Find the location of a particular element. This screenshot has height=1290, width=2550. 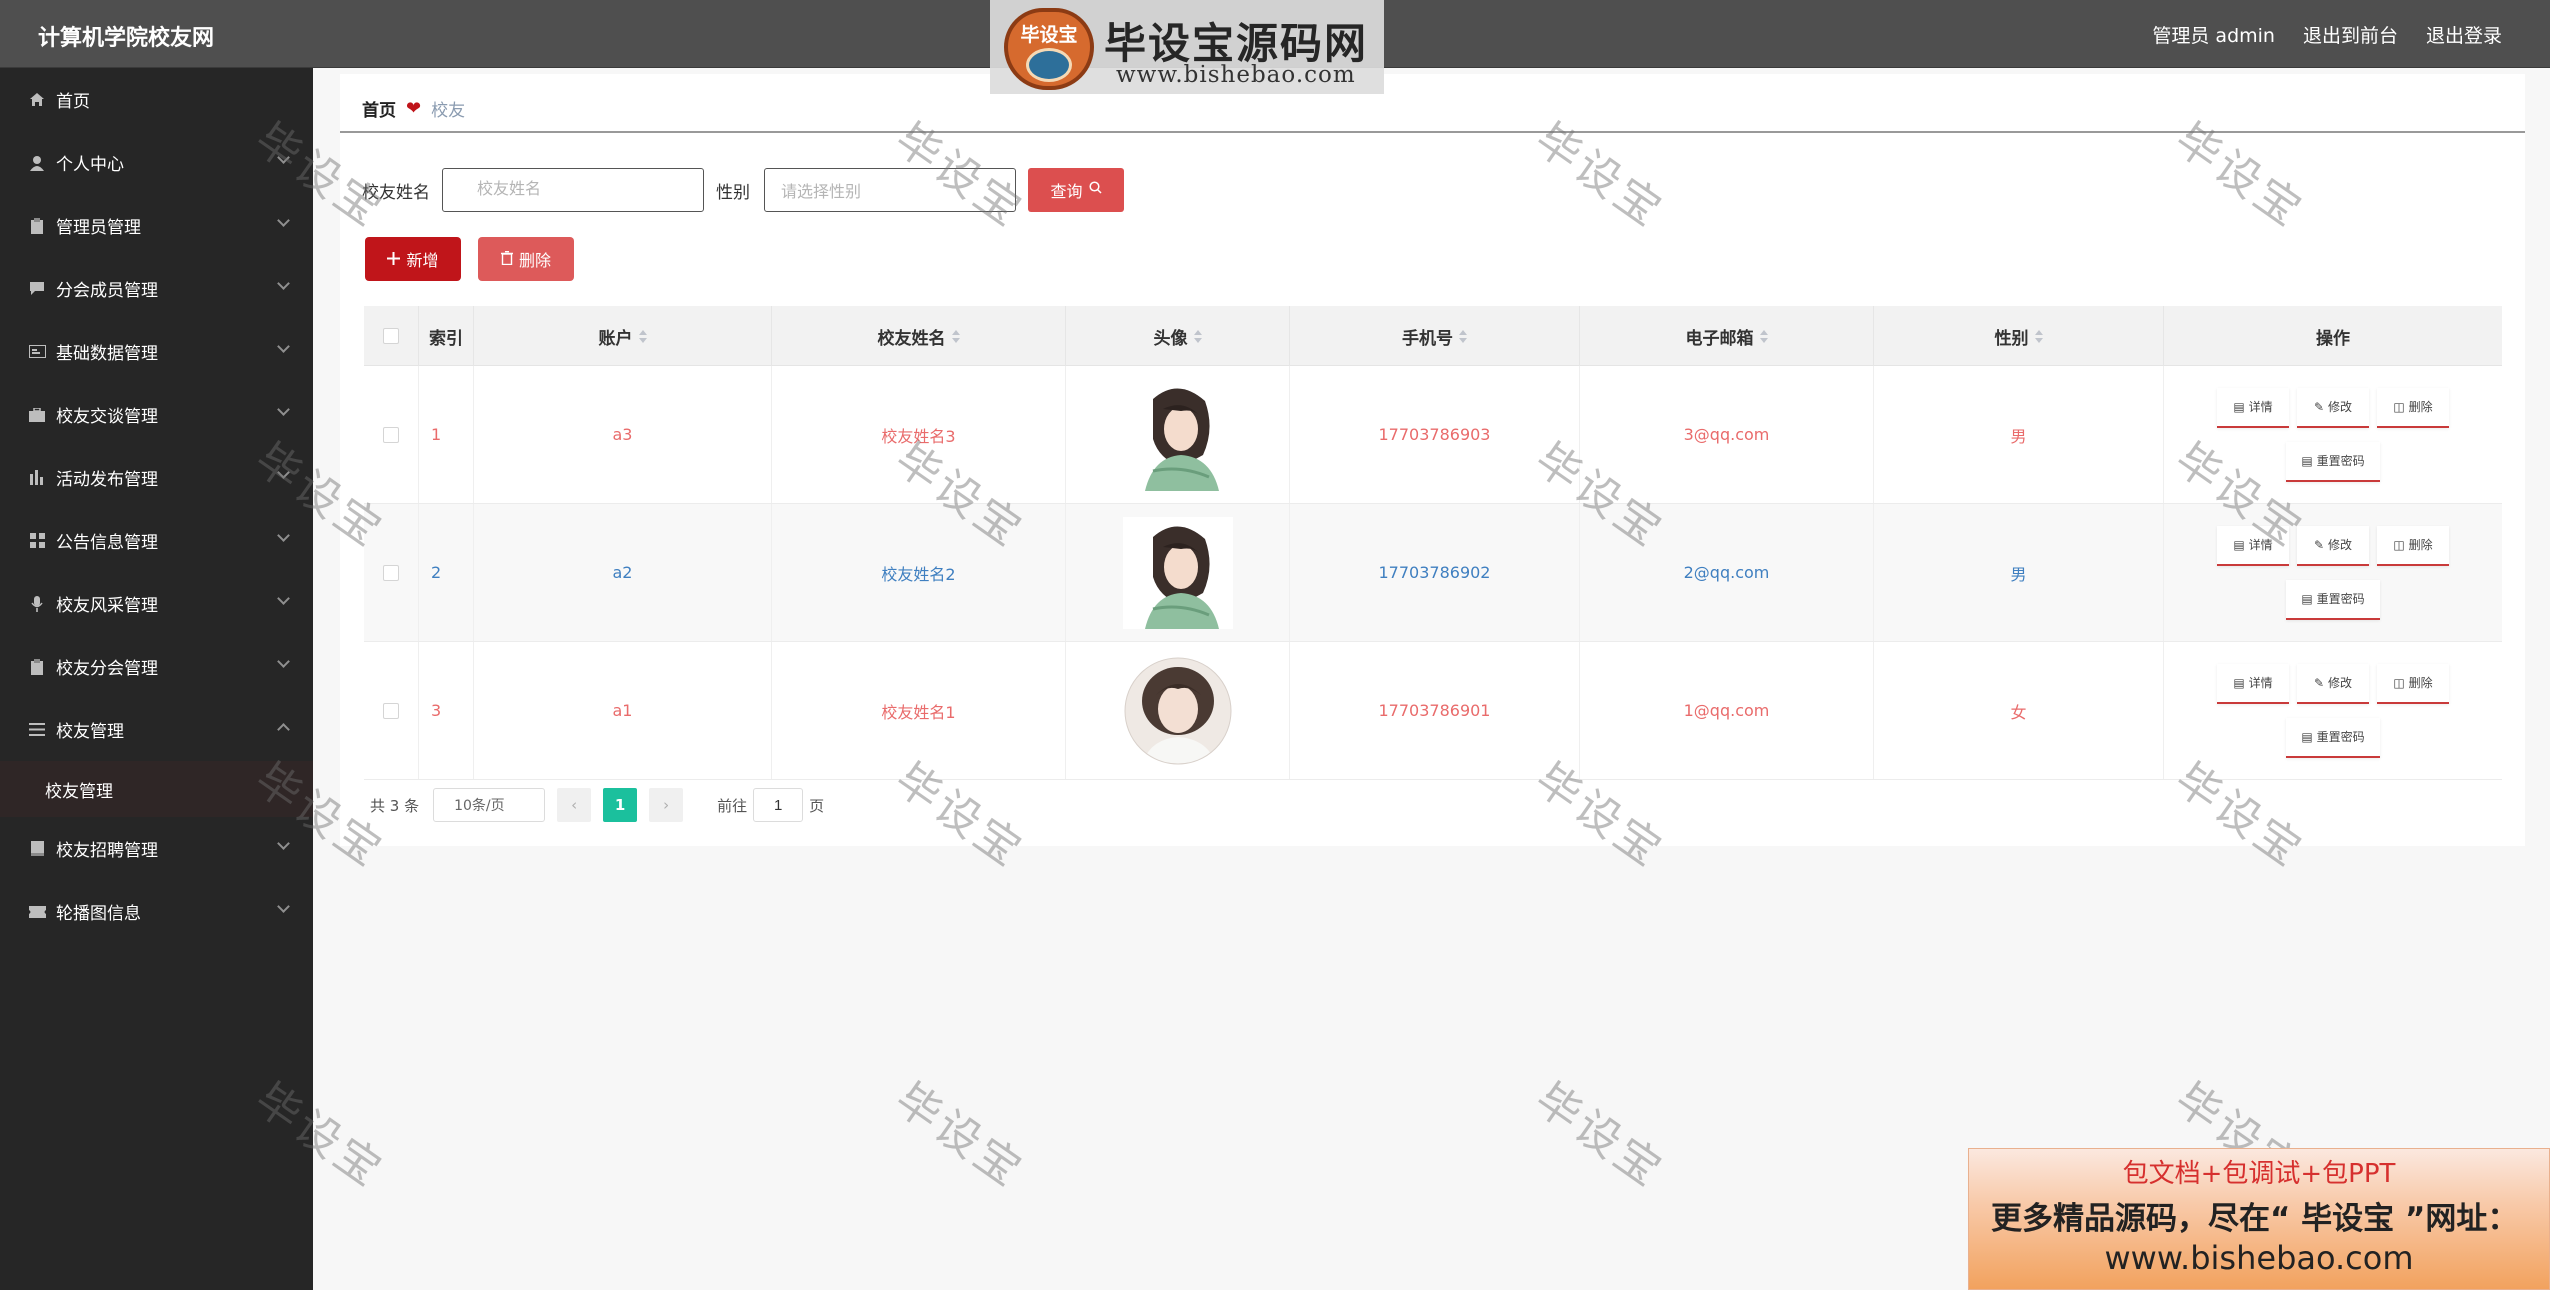

column-header-label: 索引 is located at coordinates (446, 338).